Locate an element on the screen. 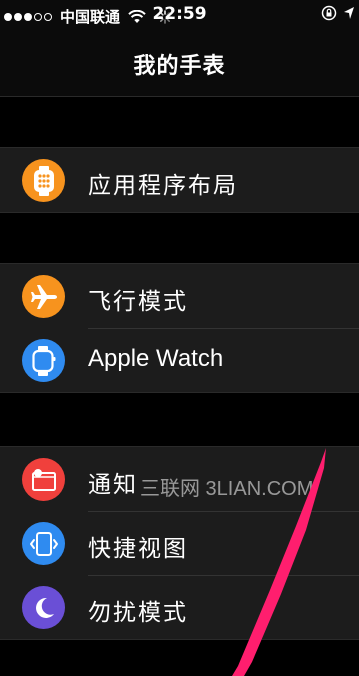 This screenshot has height=676, width=359. list-item-do-not-disturb: 勿扰模式 is located at coordinates (179, 607).